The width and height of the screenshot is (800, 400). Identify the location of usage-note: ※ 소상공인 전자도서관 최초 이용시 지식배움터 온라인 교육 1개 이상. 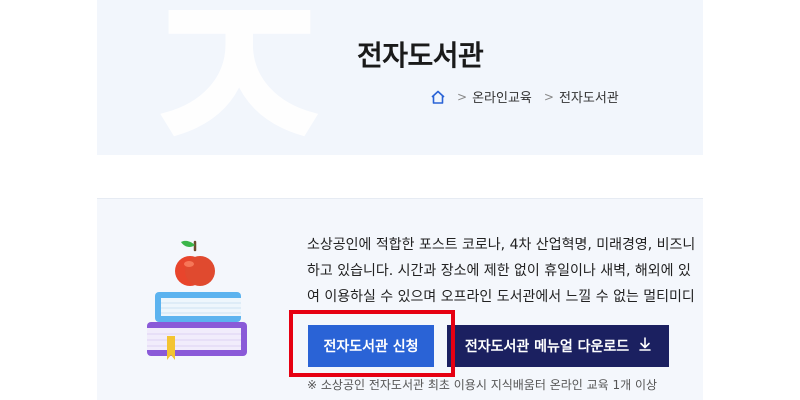
(482, 385).